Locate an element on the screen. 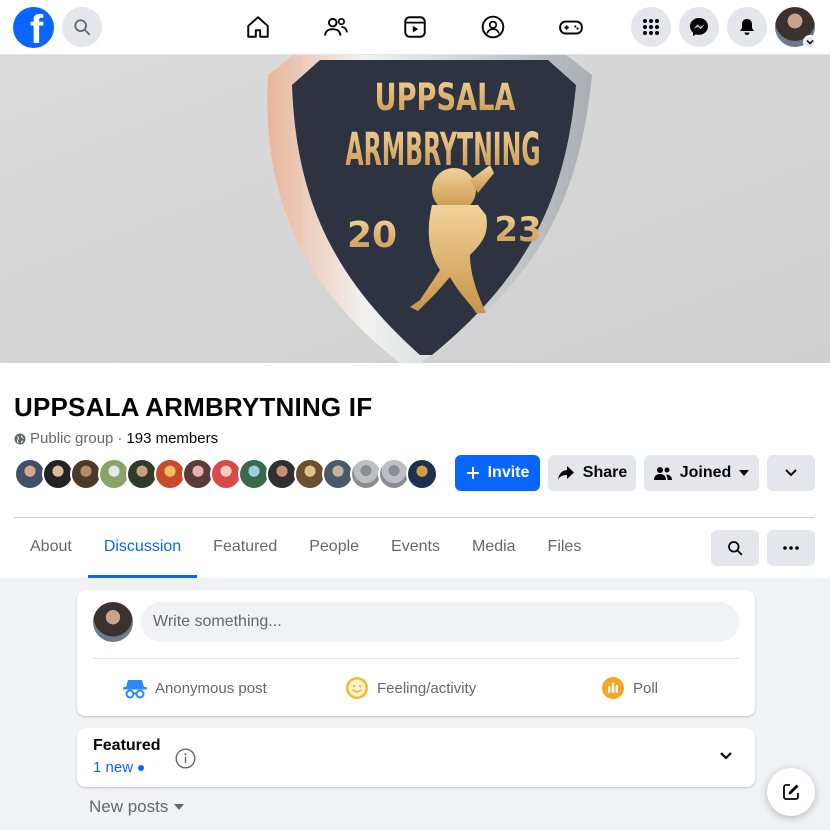 The height and width of the screenshot is (830, 830). notifications-icon is located at coordinates (747, 27).